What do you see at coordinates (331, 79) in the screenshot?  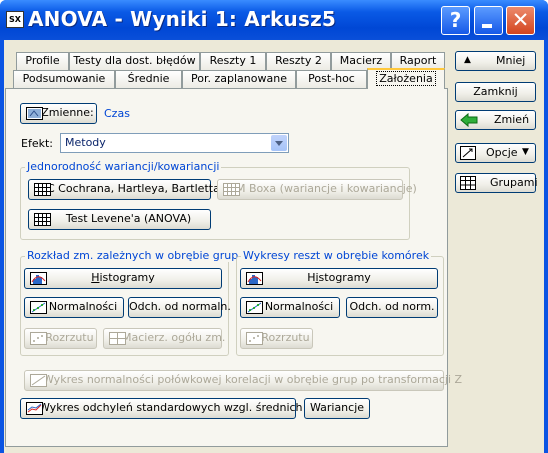 I see `tab-post-hoc: Post-hoc` at bounding box center [331, 79].